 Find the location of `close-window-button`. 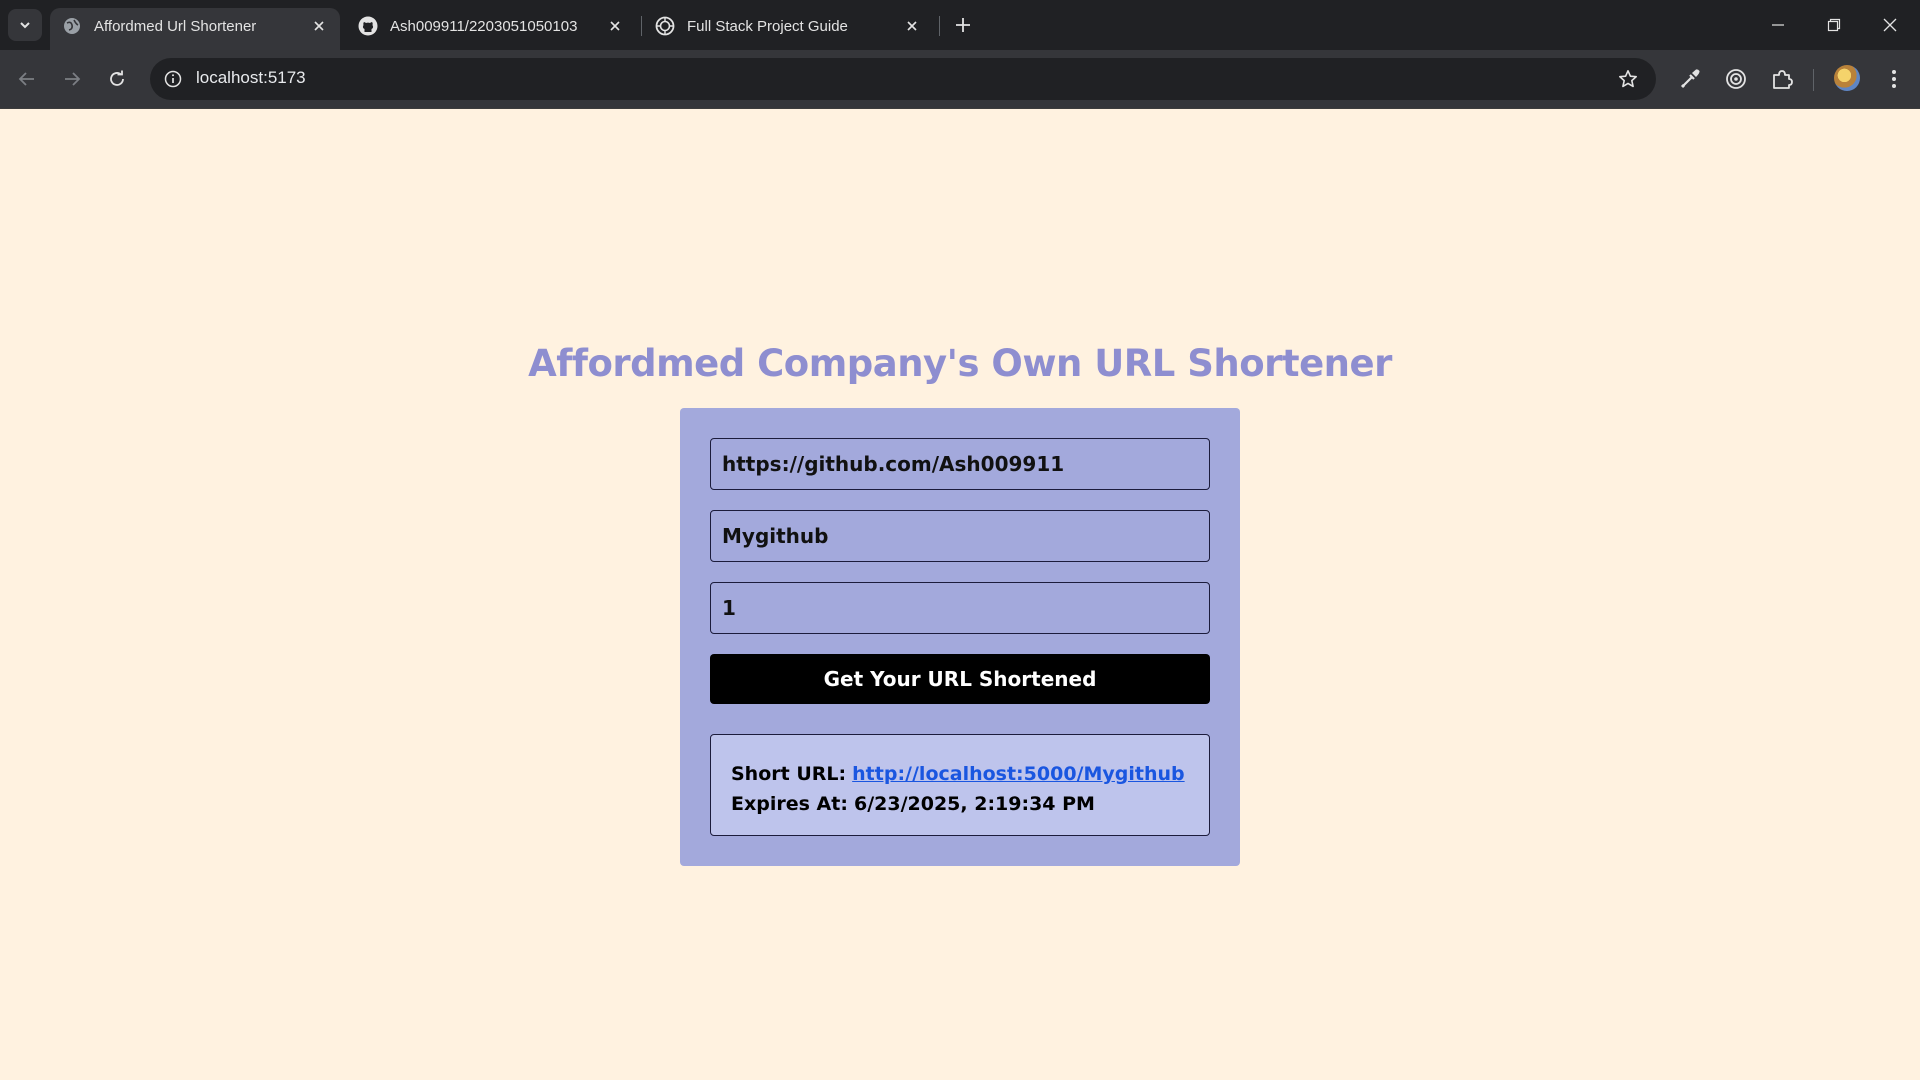

close-window-button is located at coordinates (1890, 25).